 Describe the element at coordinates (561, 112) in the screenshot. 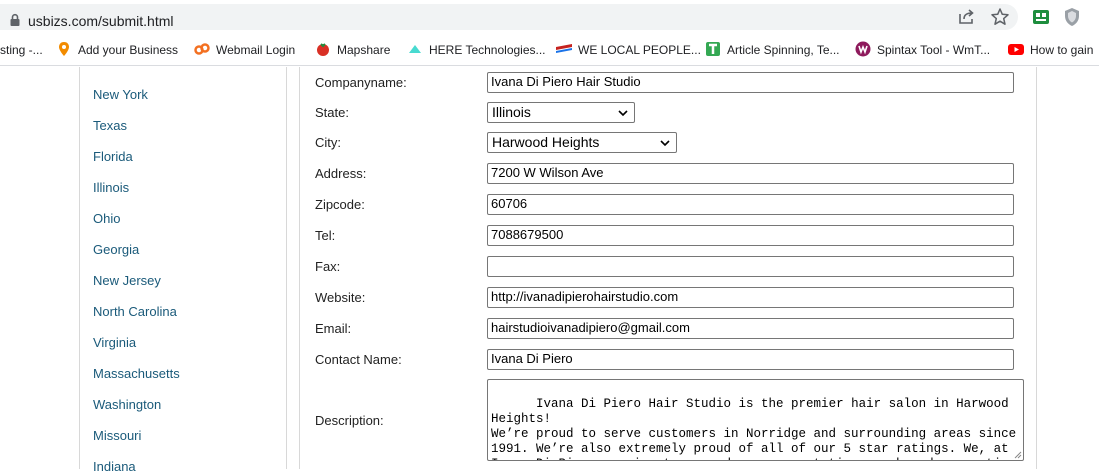

I see `state-select: Illinois` at that location.